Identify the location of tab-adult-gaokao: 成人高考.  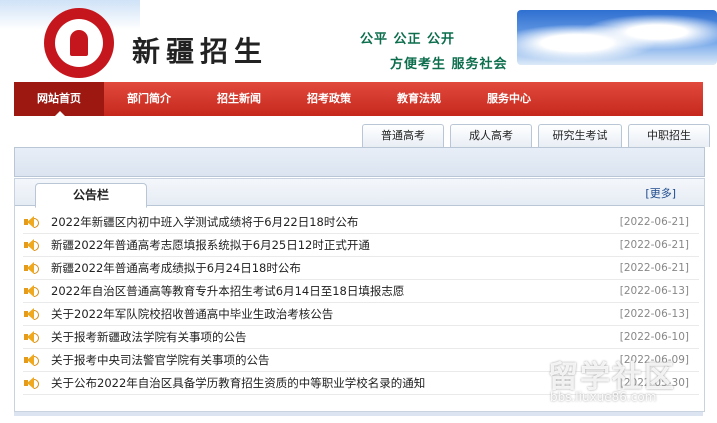
(491, 135).